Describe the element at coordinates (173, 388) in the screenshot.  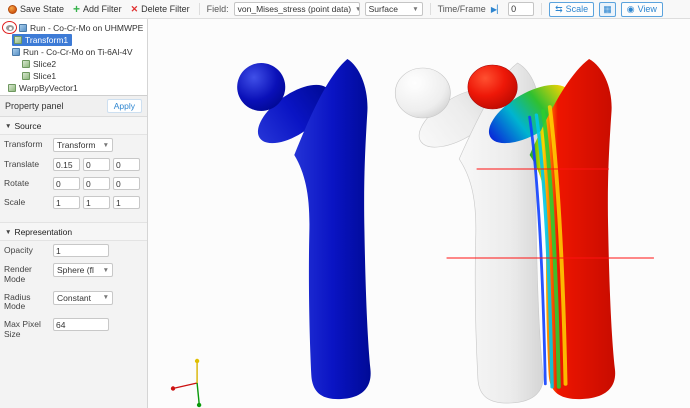
I see `axis-x-tip` at that location.